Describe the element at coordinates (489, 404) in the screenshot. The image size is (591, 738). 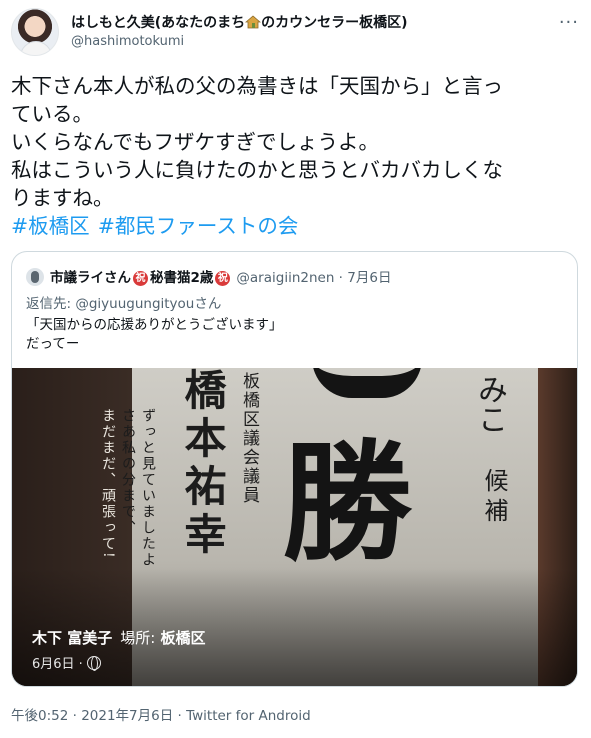
I see `poster-right-text: みこ` at that location.